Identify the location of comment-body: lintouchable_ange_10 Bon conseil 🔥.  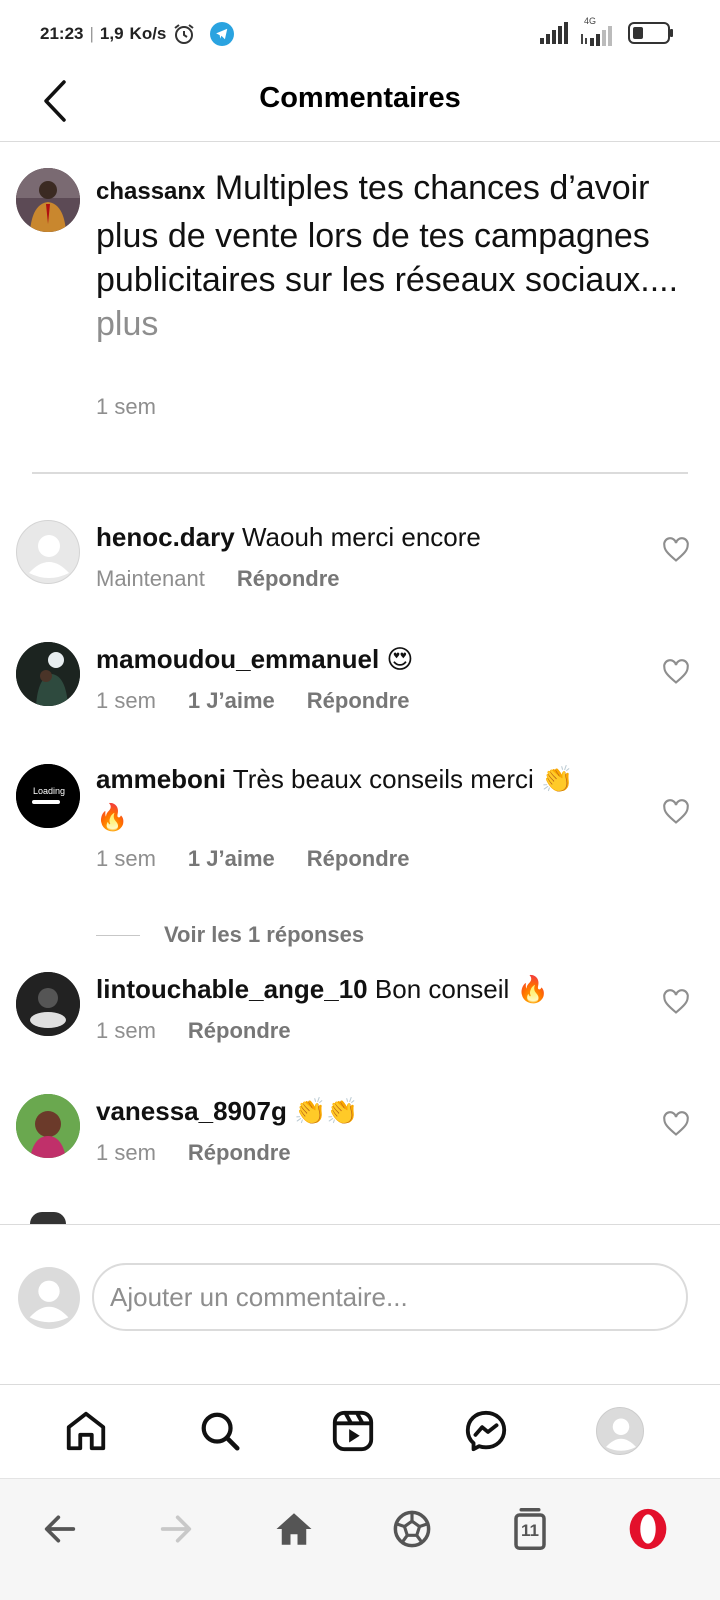
(356, 989).